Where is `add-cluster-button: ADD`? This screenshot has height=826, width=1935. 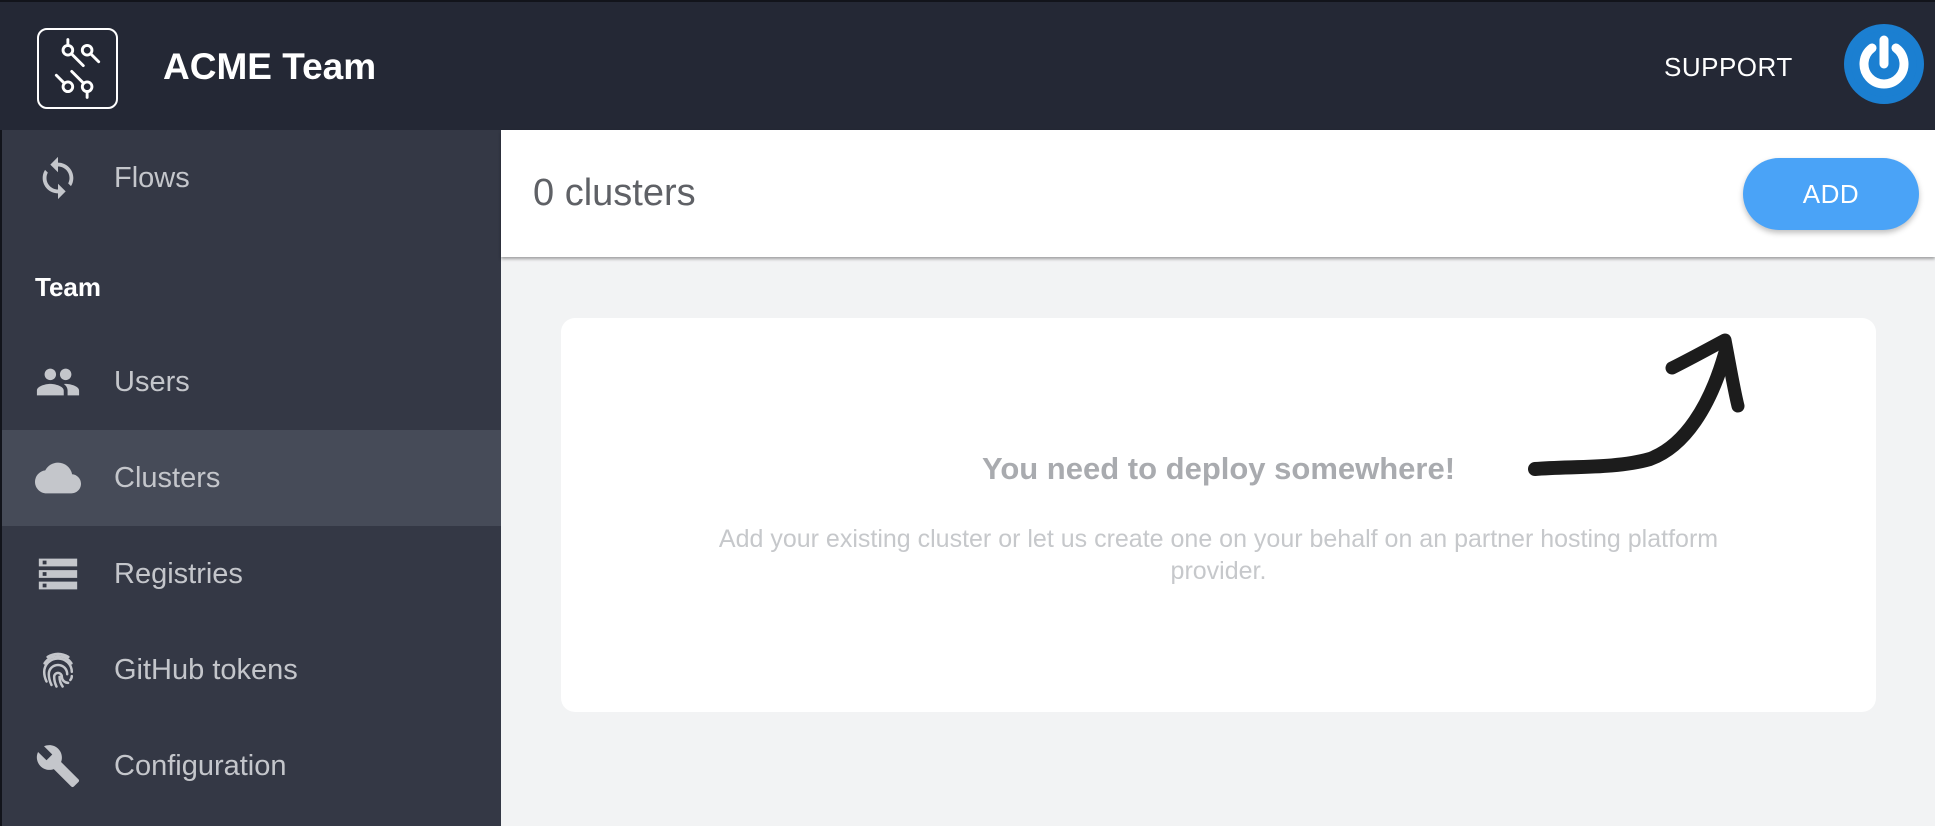 add-cluster-button: ADD is located at coordinates (1831, 194).